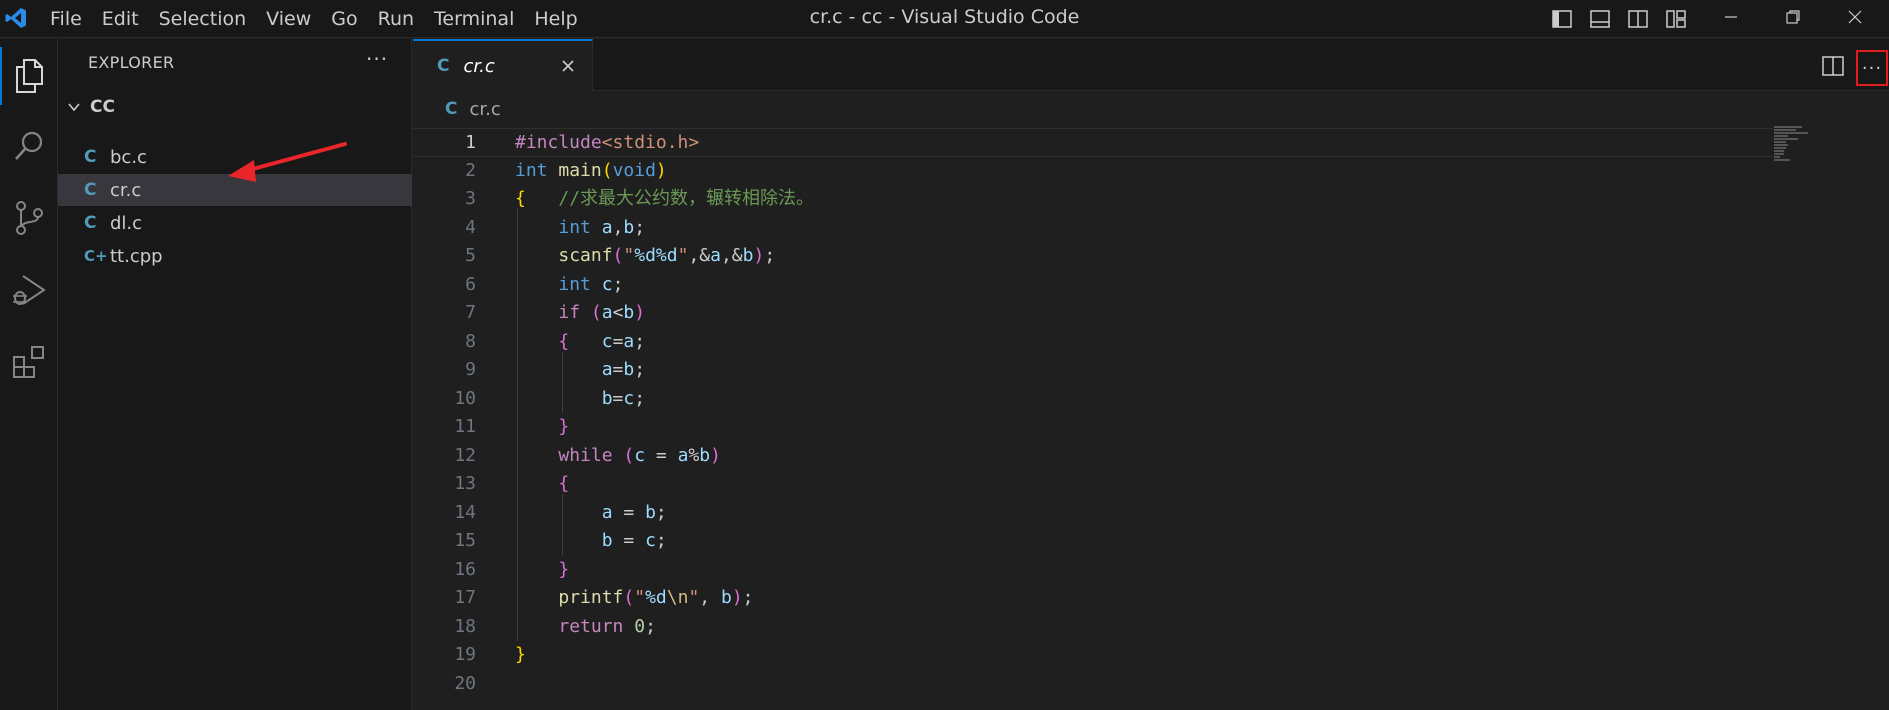 This screenshot has height=710, width=1889. I want to click on code-line: 20, so click(1093, 684).